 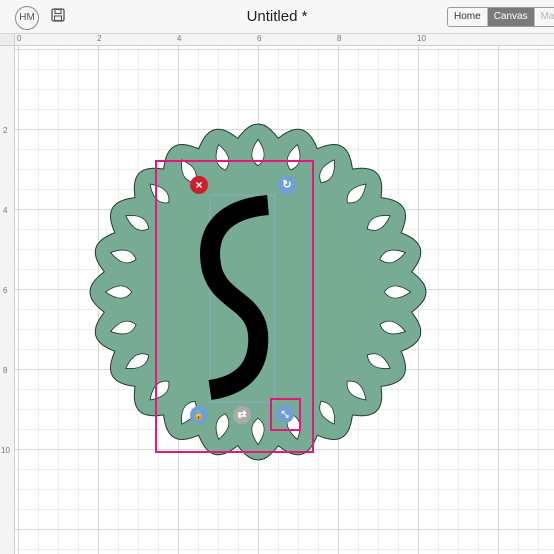 What do you see at coordinates (199, 185) in the screenshot?
I see `delete-handle-icon: ×` at bounding box center [199, 185].